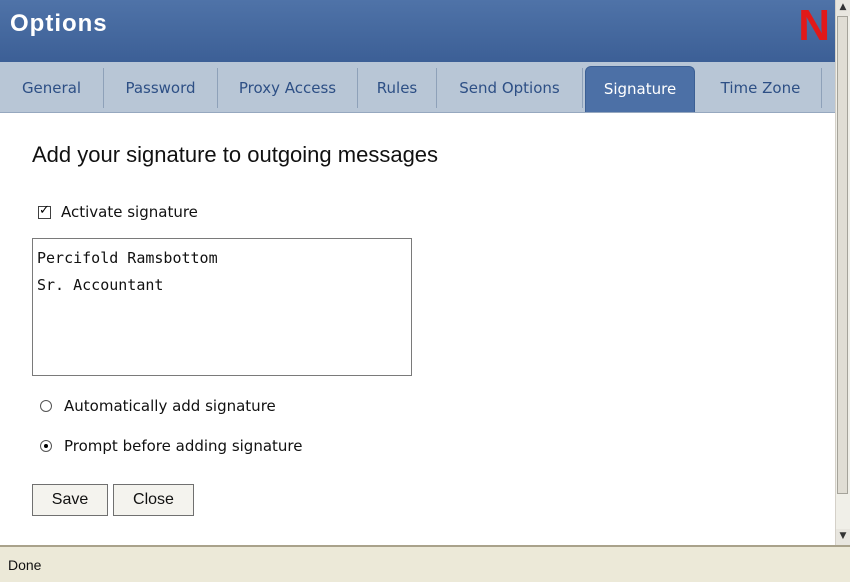 The width and height of the screenshot is (850, 582). I want to click on arrow-down-icon: ▼, so click(843, 536).